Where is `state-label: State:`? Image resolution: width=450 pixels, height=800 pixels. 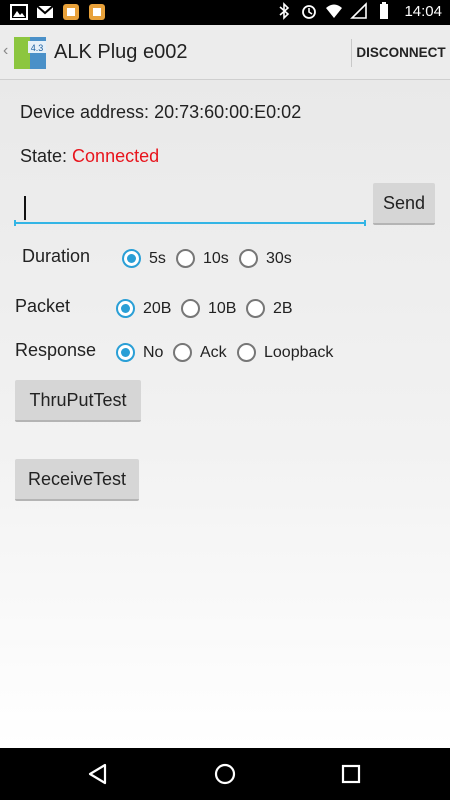
state-label: State: is located at coordinates (44, 156).